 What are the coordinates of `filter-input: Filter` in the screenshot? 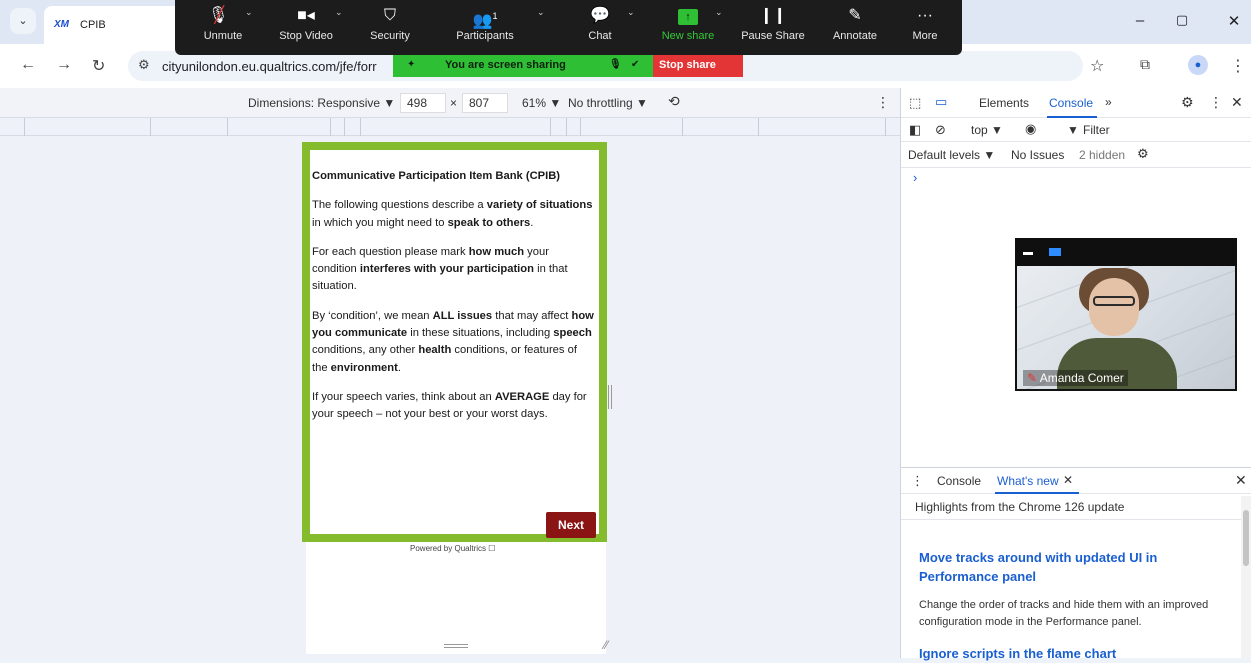 It's located at (1096, 130).